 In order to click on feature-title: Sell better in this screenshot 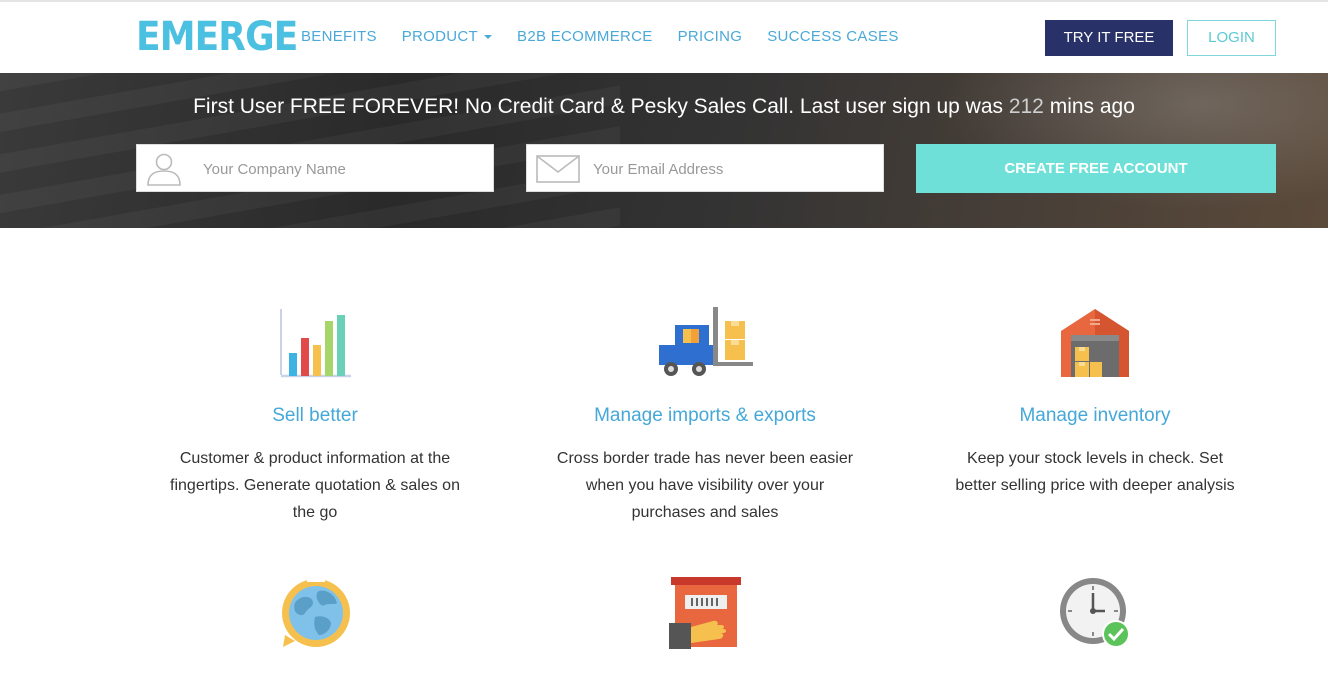, I will do `click(315, 415)`.